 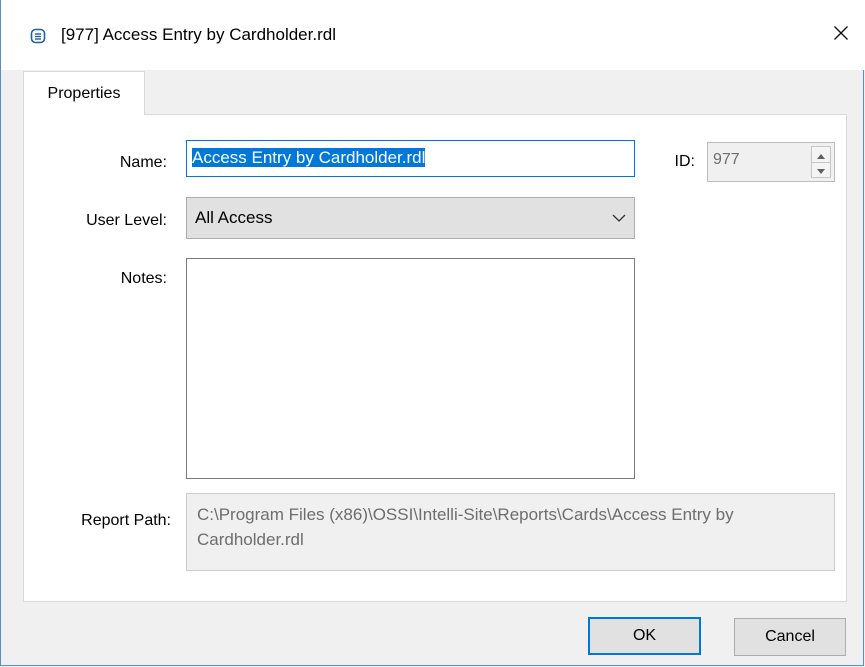 I want to click on ok-button: OK, so click(x=644, y=636).